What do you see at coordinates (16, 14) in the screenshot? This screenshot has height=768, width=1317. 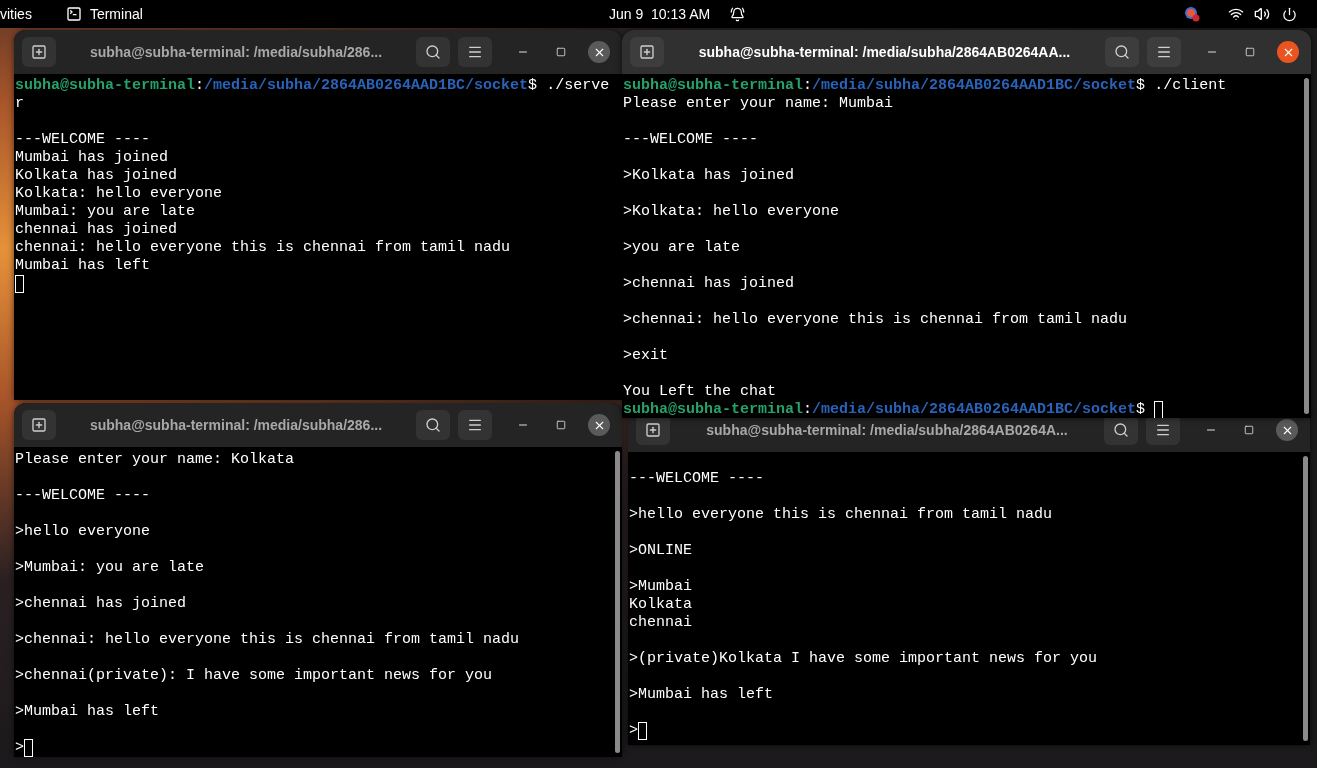 I see `activities-button: vities` at bounding box center [16, 14].